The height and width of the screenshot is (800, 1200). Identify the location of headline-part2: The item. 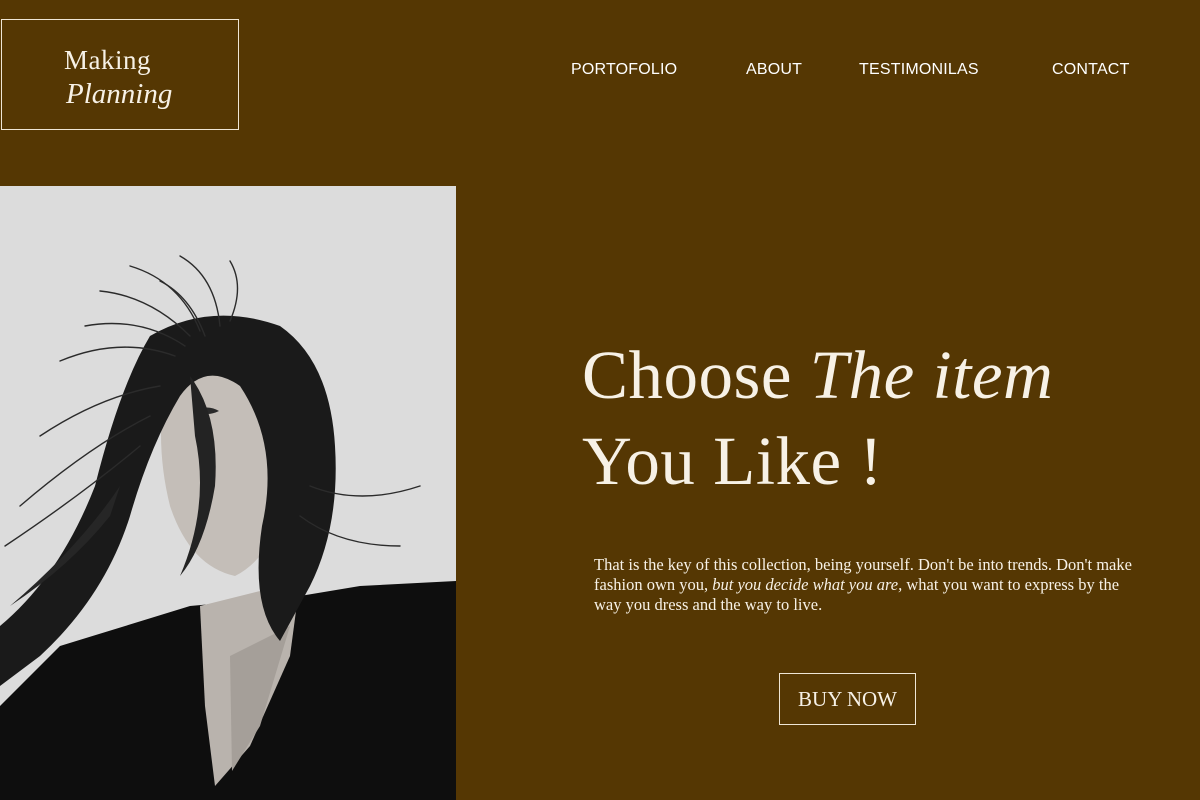
(931, 375).